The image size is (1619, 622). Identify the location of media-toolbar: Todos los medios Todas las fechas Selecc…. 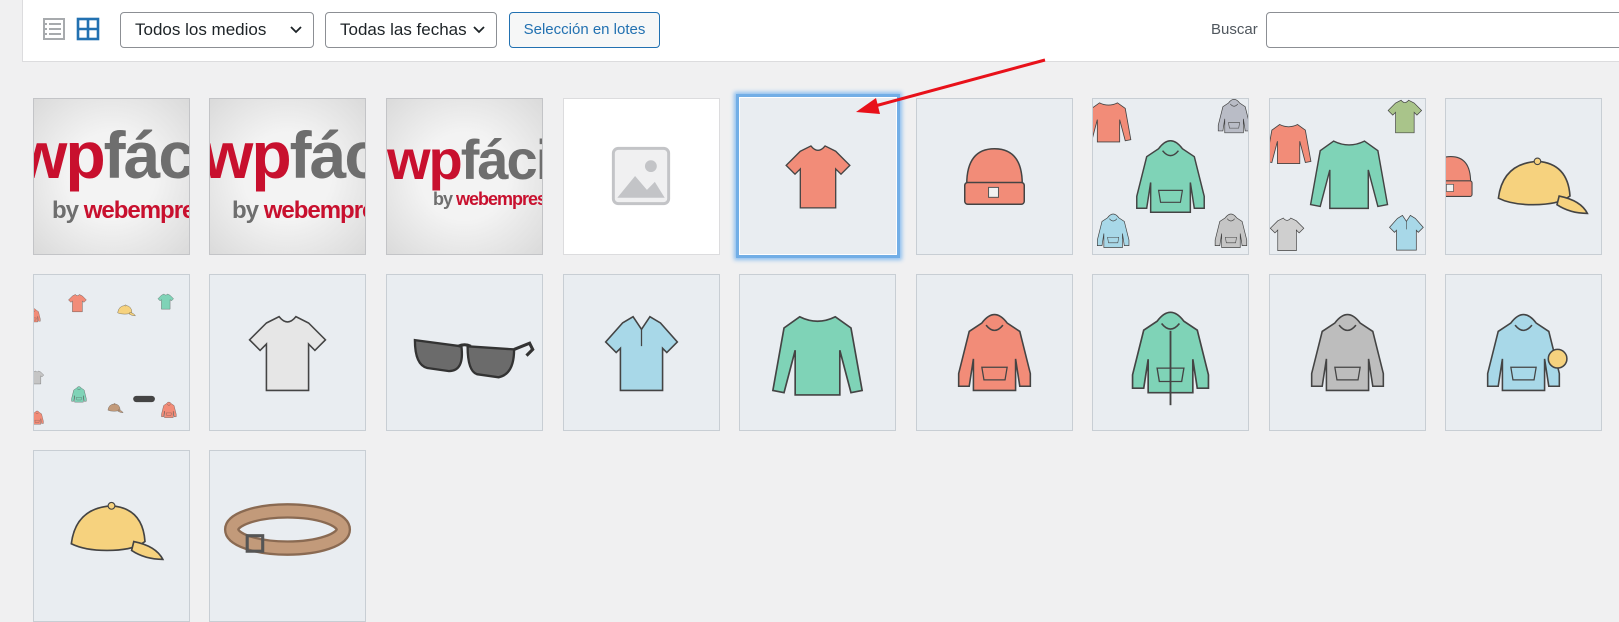
(820, 31).